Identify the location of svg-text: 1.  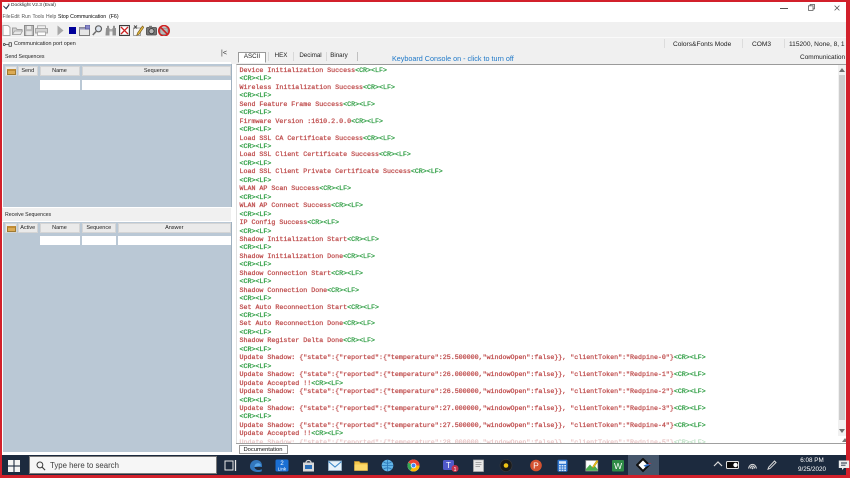
(454, 470).